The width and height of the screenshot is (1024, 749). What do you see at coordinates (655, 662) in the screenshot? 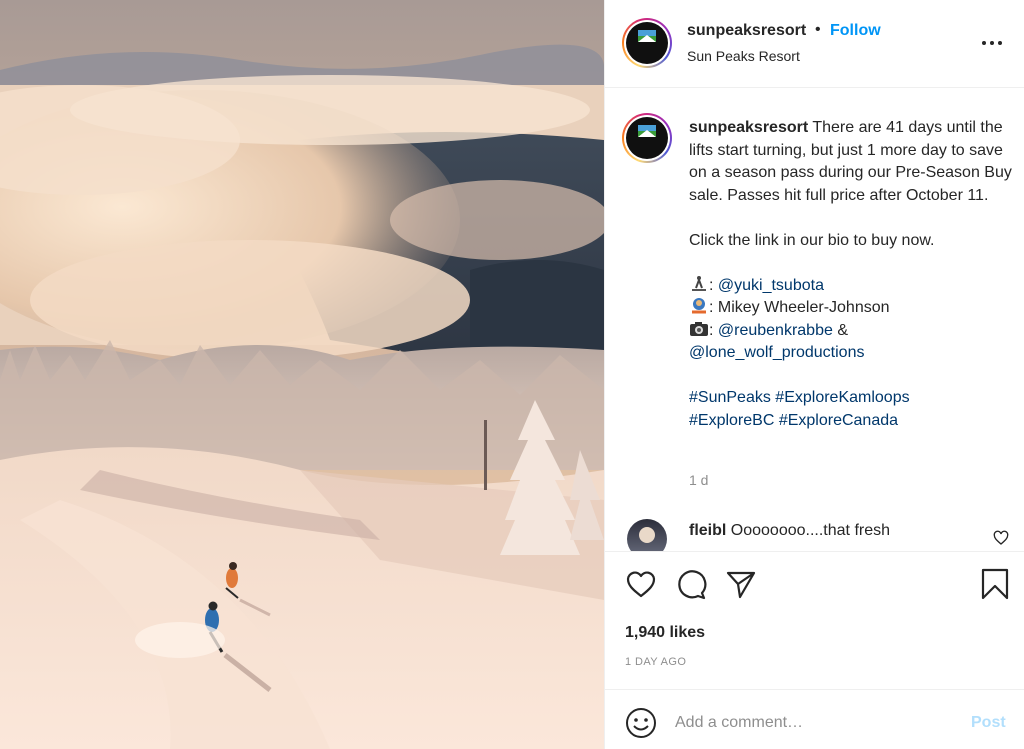
I see `post-date: 1 DAY AGO` at bounding box center [655, 662].